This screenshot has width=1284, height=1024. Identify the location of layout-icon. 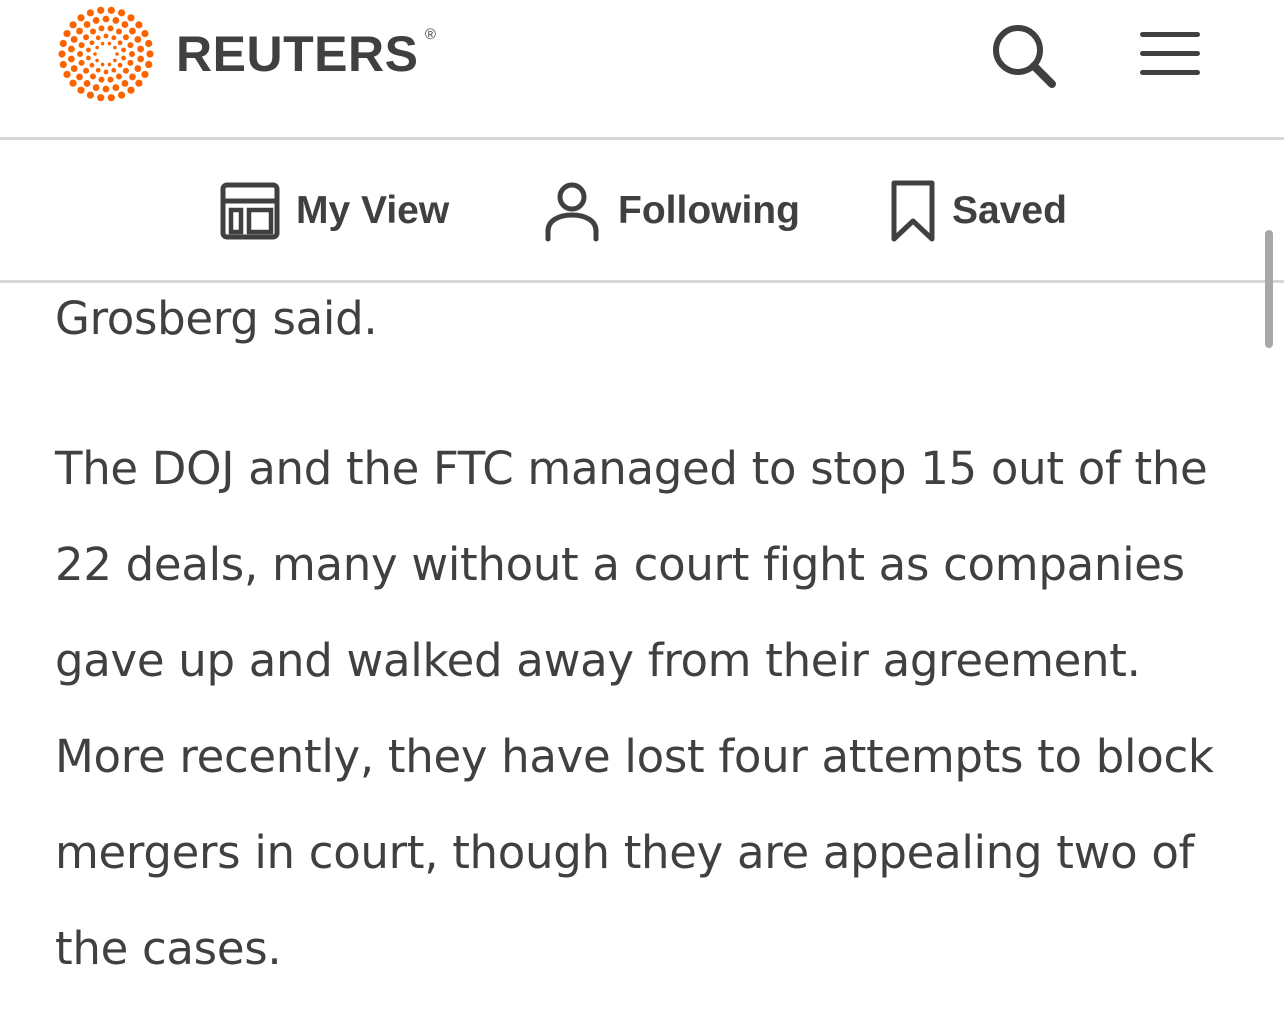
(250, 211).